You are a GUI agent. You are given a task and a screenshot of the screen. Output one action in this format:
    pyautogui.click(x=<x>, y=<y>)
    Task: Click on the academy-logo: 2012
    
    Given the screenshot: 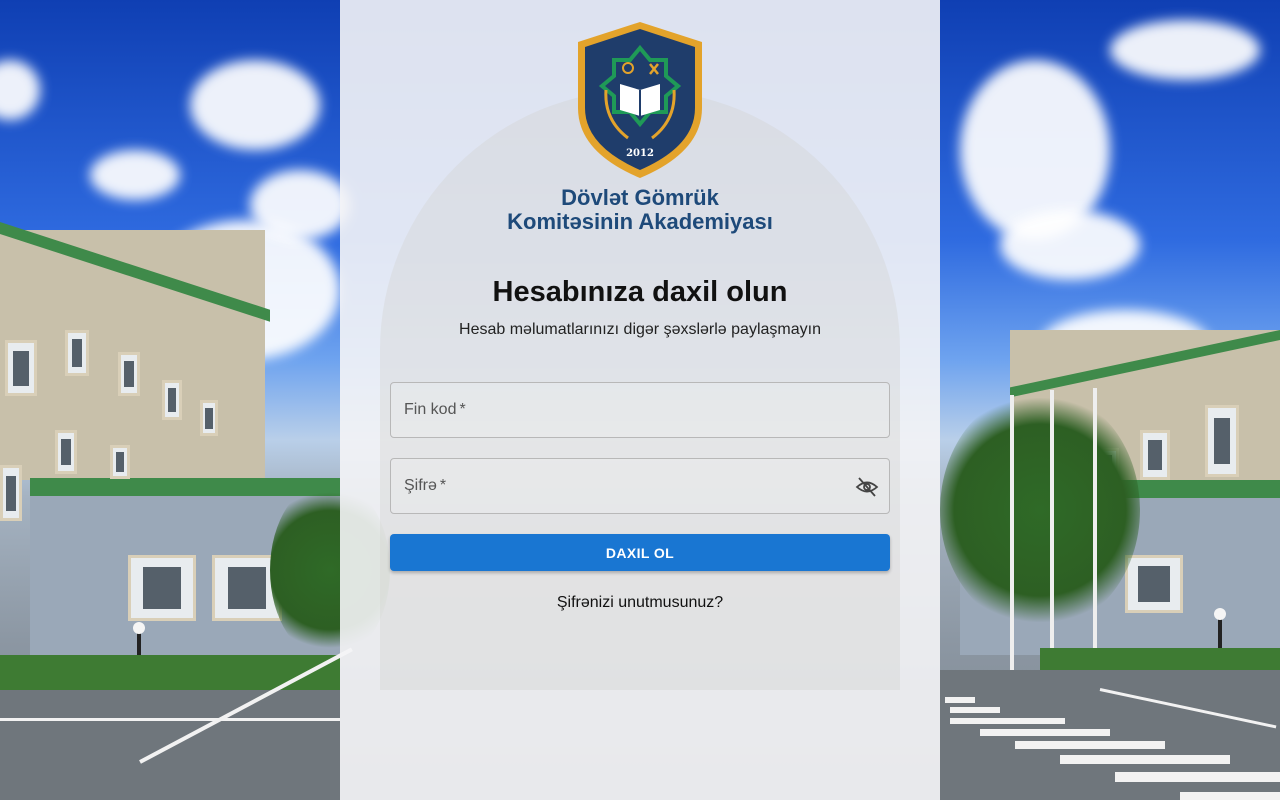 What is the action you would take?
    pyautogui.click(x=640, y=100)
    